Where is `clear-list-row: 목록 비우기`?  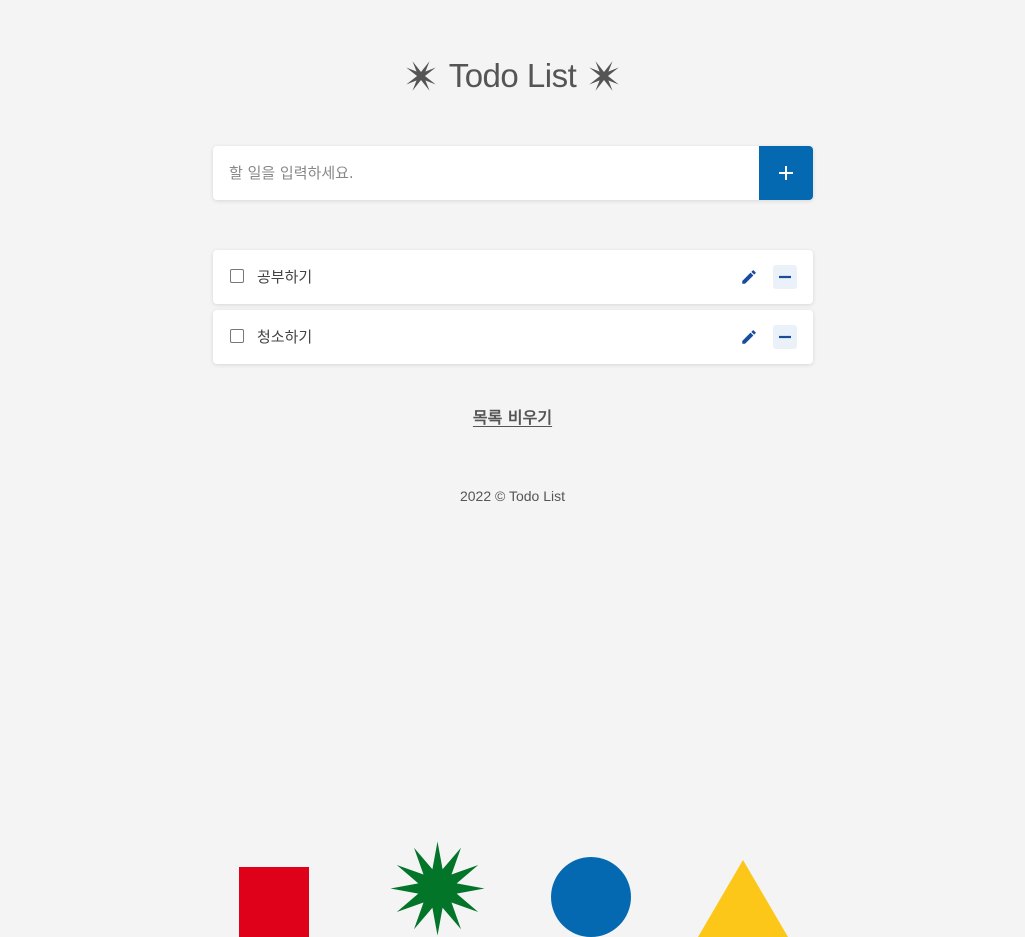 clear-list-row: 목록 비우기 is located at coordinates (512, 416).